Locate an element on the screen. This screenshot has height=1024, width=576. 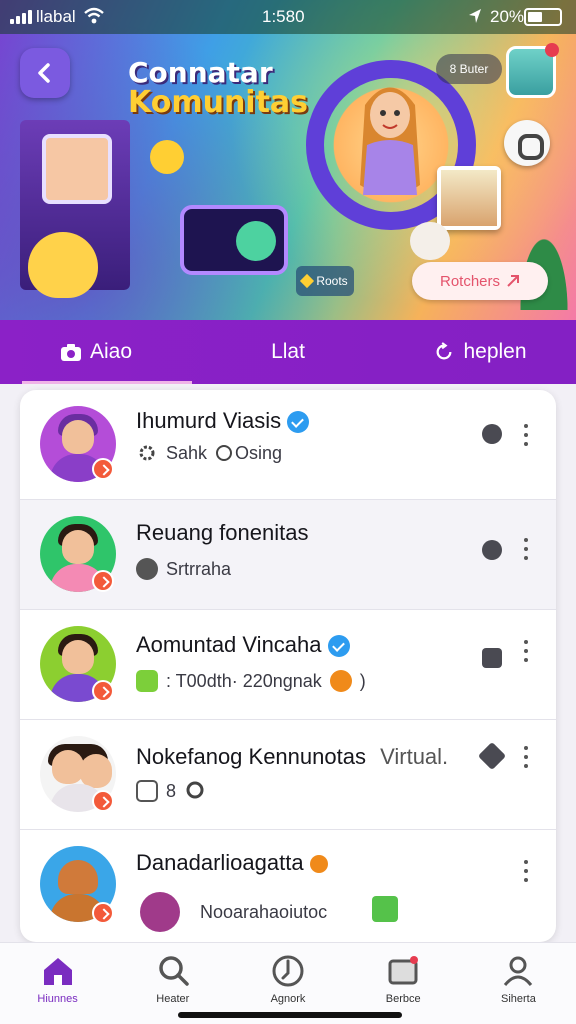
list-item: Reuang fonenitas Srtrraha is located at coordinates (288, 555).